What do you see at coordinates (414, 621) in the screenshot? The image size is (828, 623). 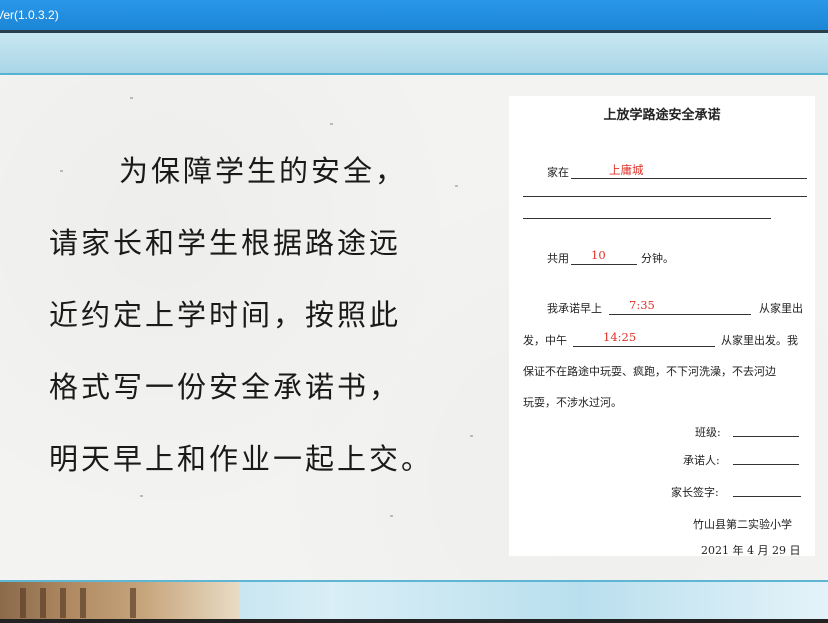 I see `bottom-edge` at bounding box center [414, 621].